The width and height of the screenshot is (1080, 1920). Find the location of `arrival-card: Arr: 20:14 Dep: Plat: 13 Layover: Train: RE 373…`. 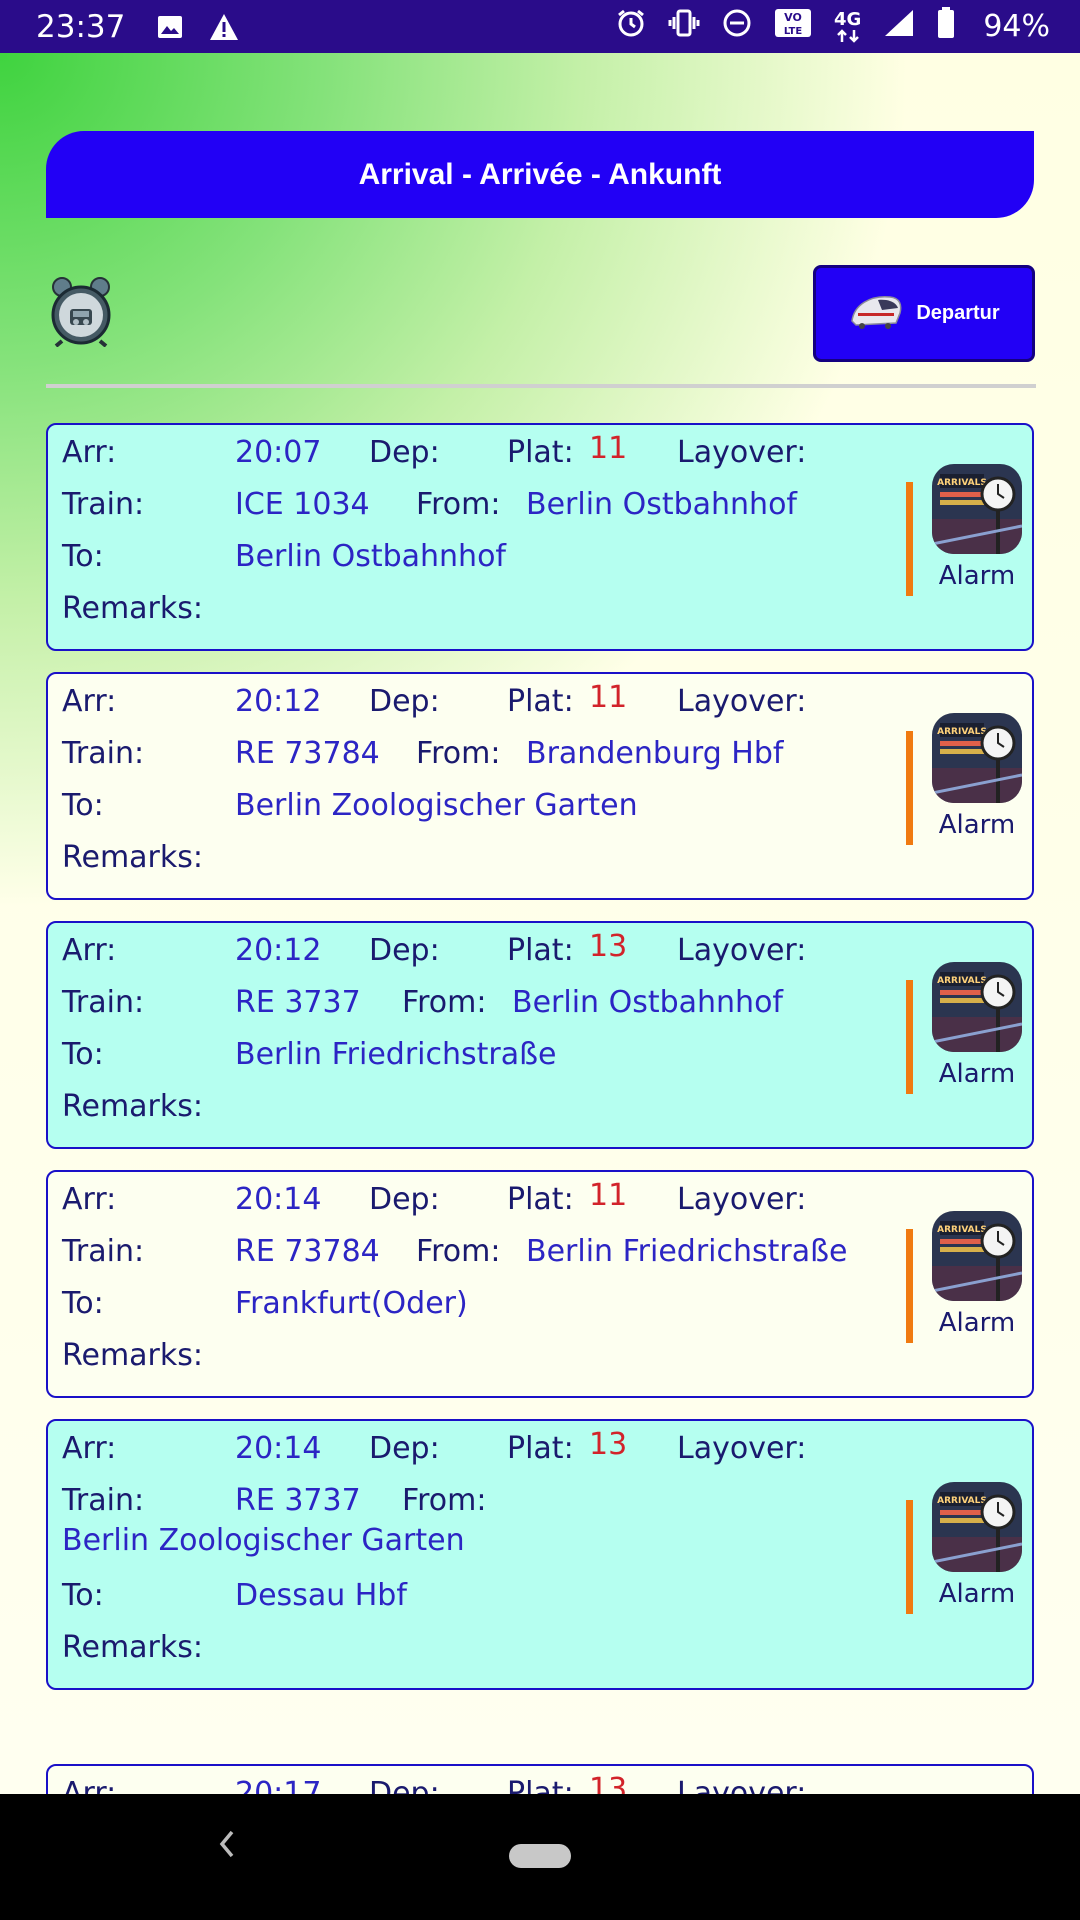

arrival-card: Arr: 20:14 Dep: Plat: 13 Layover: Train: RE 373… is located at coordinates (540, 1554).